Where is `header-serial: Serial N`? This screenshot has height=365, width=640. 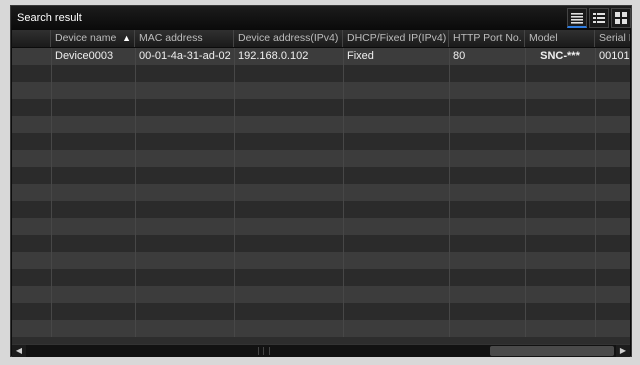 header-serial: Serial N is located at coordinates (612, 38).